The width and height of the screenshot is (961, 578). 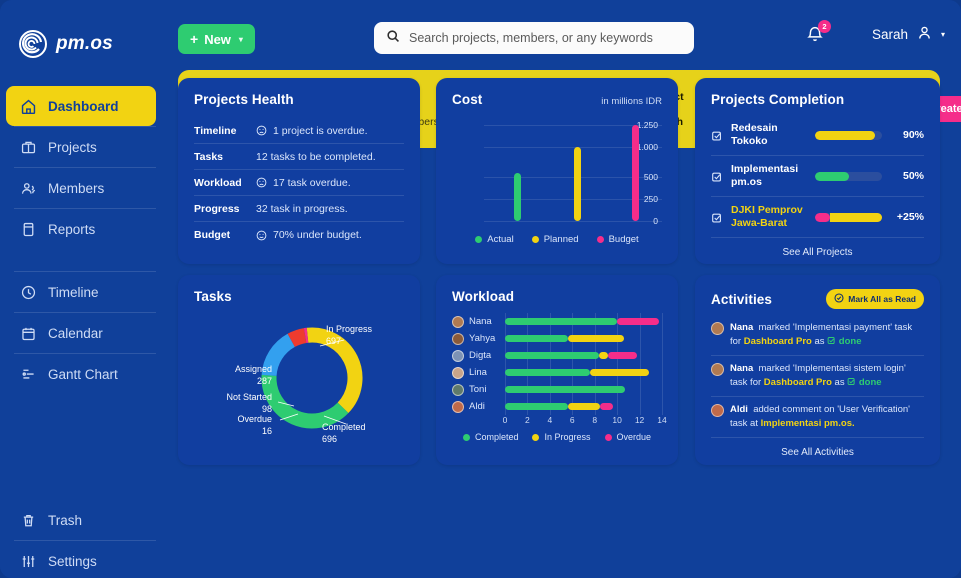 I want to click on sidebar-label: Gantt Chart, so click(x=83, y=374).